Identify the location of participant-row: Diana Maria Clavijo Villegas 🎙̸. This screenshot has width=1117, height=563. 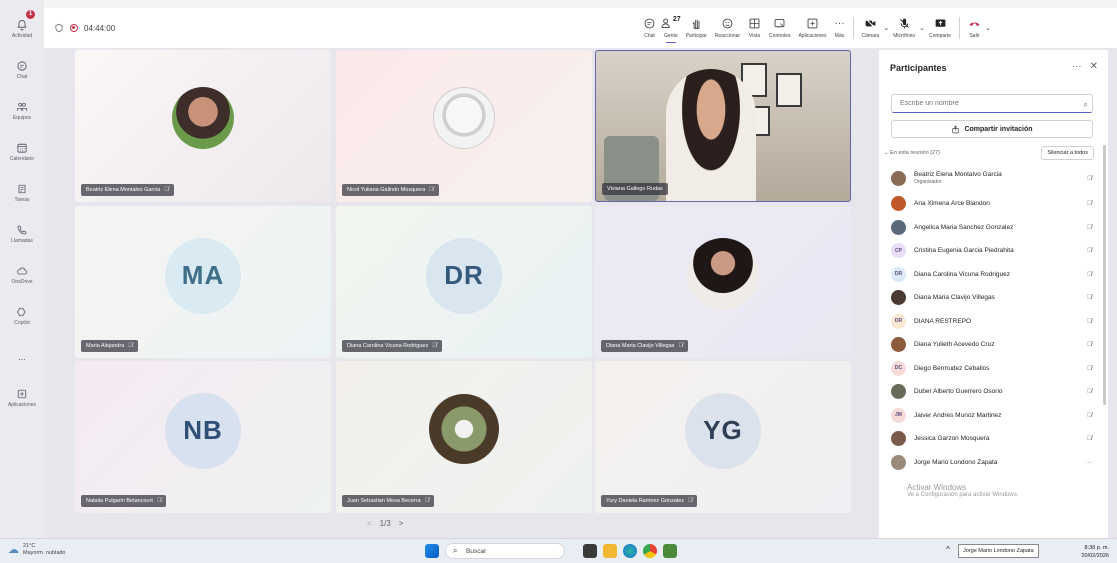
(993, 298).